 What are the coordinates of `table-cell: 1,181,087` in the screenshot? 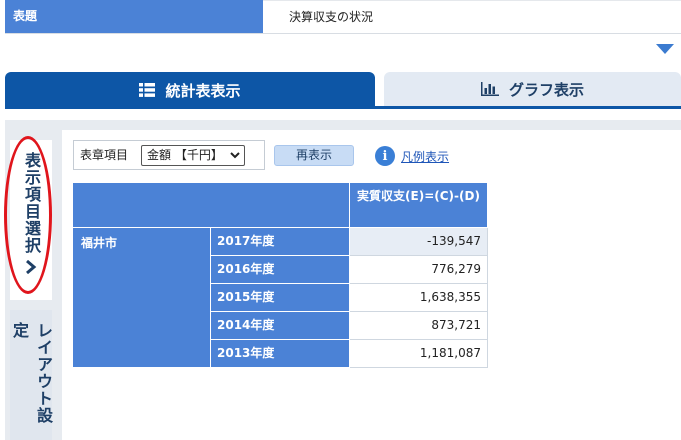 It's located at (419, 354).